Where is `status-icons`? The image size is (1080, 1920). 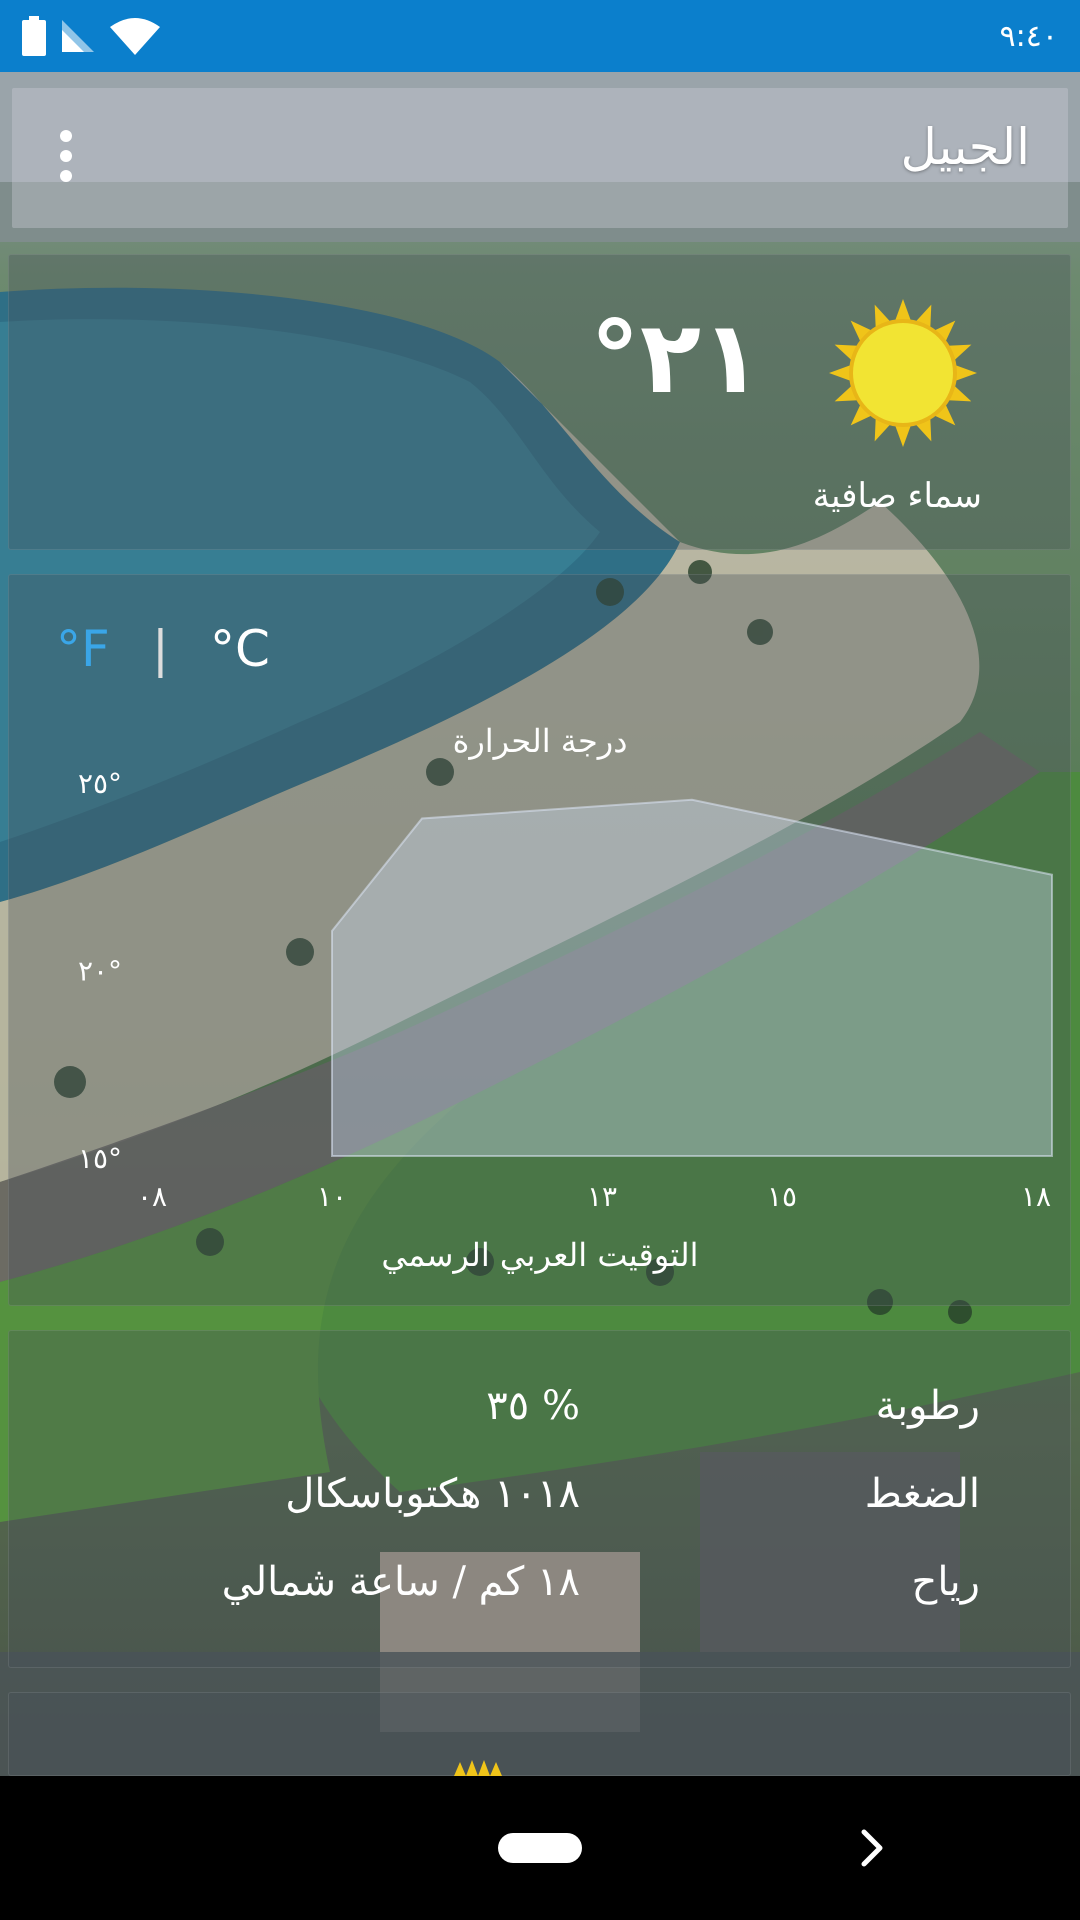
status-icons is located at coordinates (91, 36).